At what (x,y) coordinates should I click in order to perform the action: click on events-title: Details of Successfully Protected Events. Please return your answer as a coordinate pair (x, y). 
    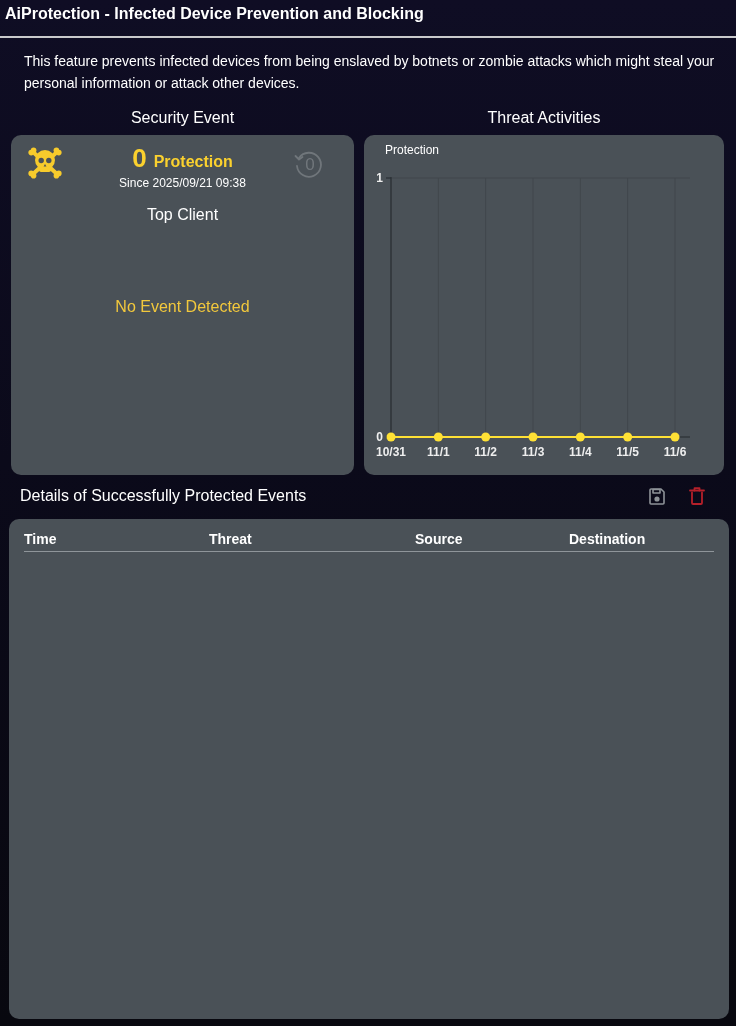
    Looking at the image, I should click on (163, 496).